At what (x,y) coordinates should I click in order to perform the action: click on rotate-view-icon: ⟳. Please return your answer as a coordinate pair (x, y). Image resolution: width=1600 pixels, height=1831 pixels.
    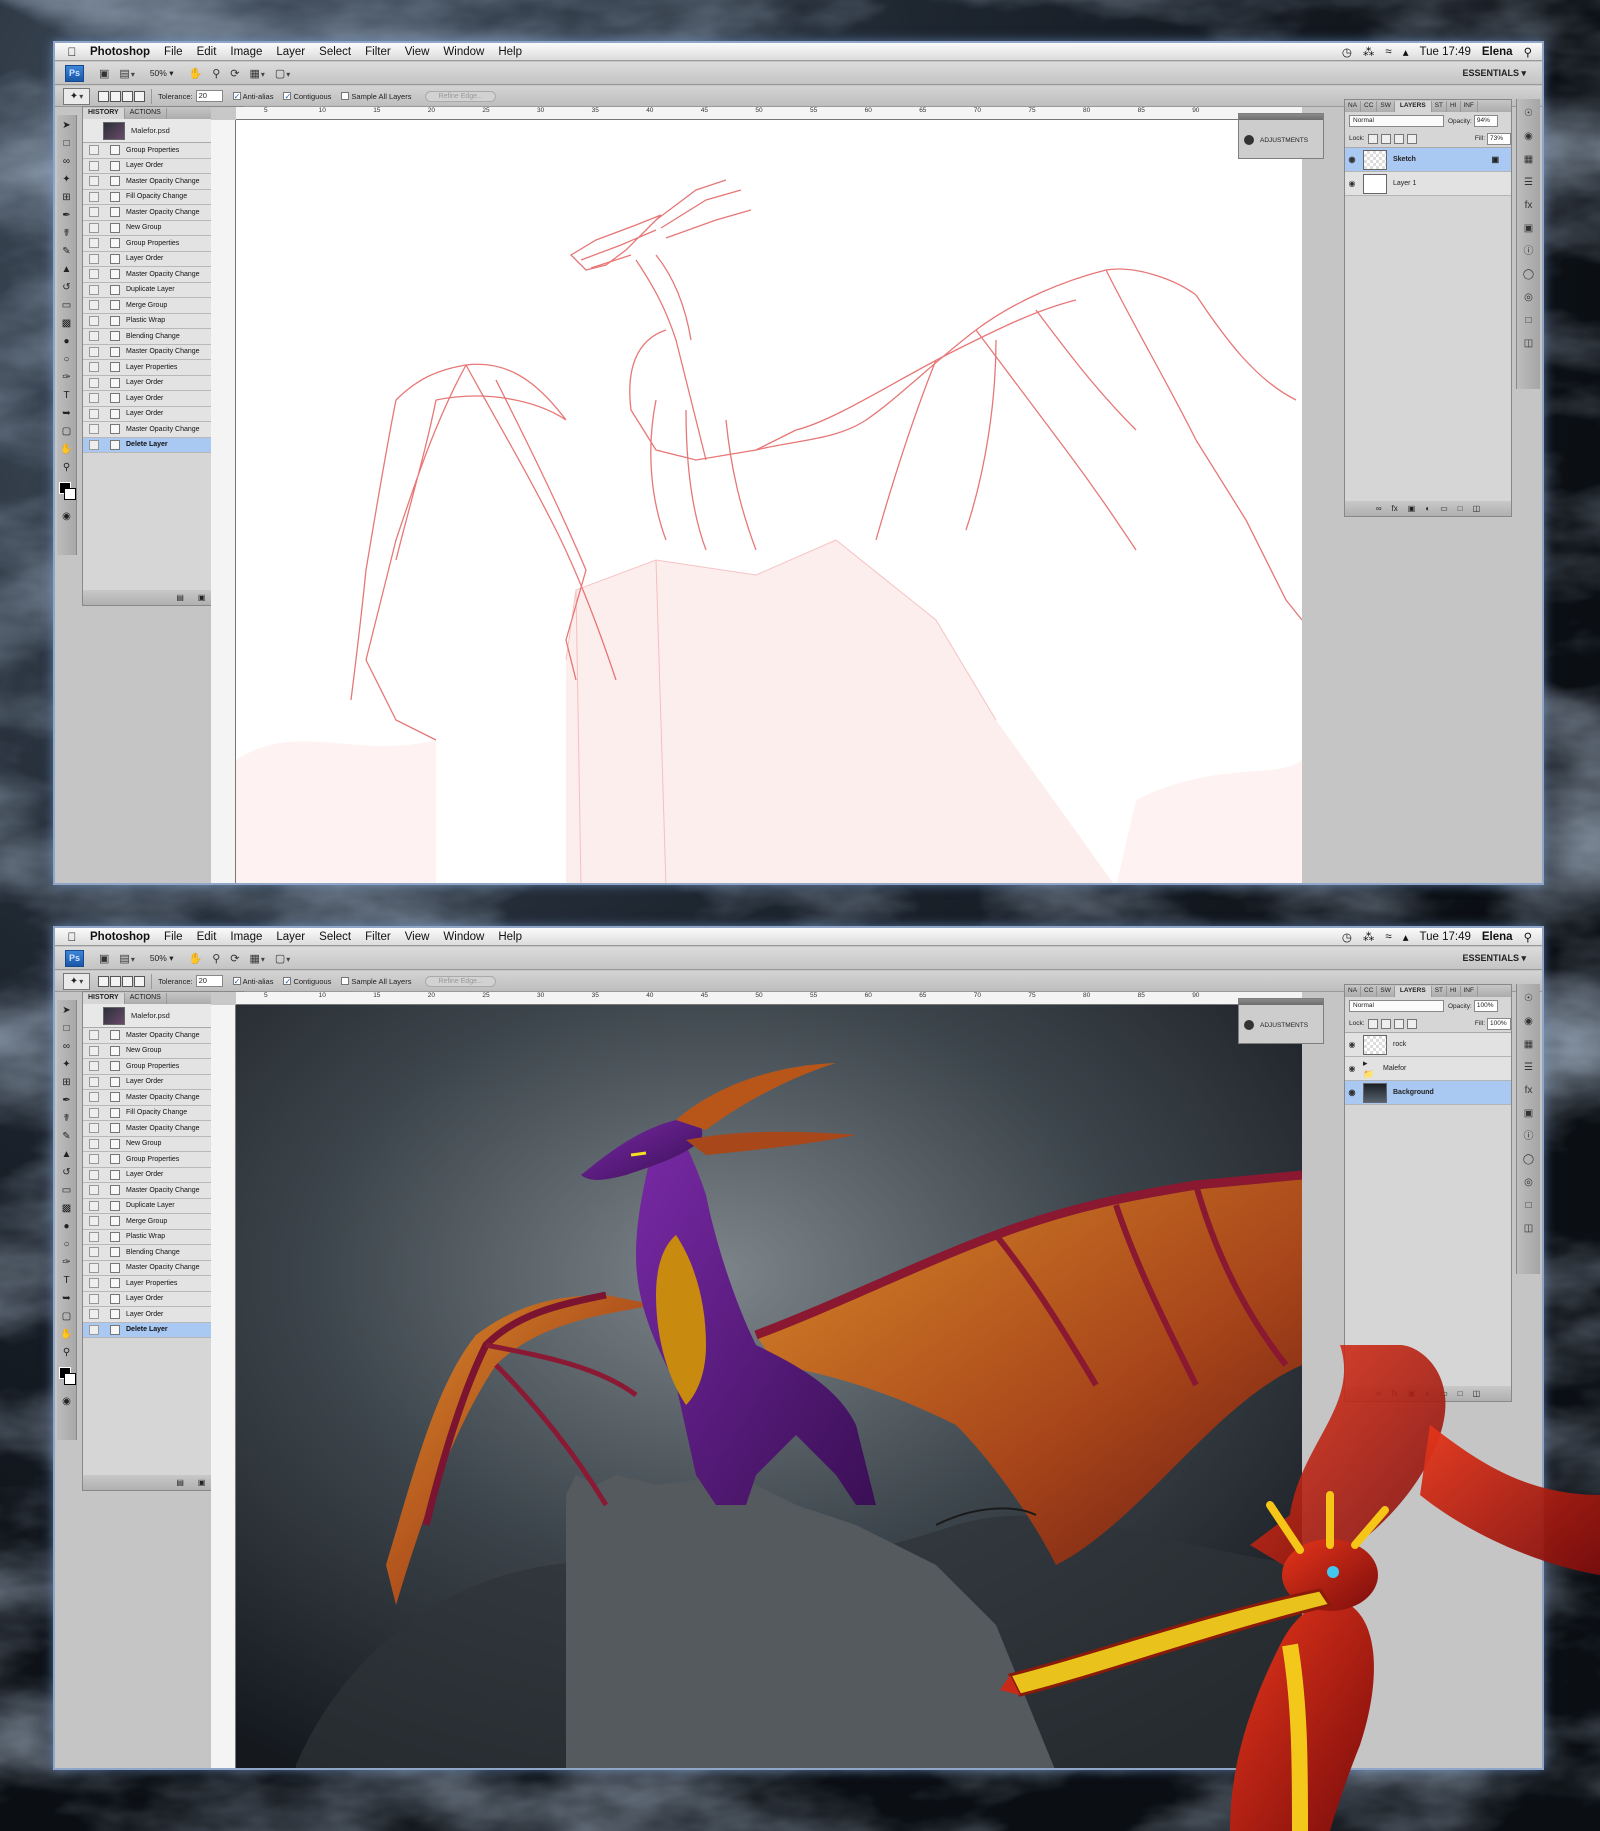
    Looking at the image, I should click on (234, 73).